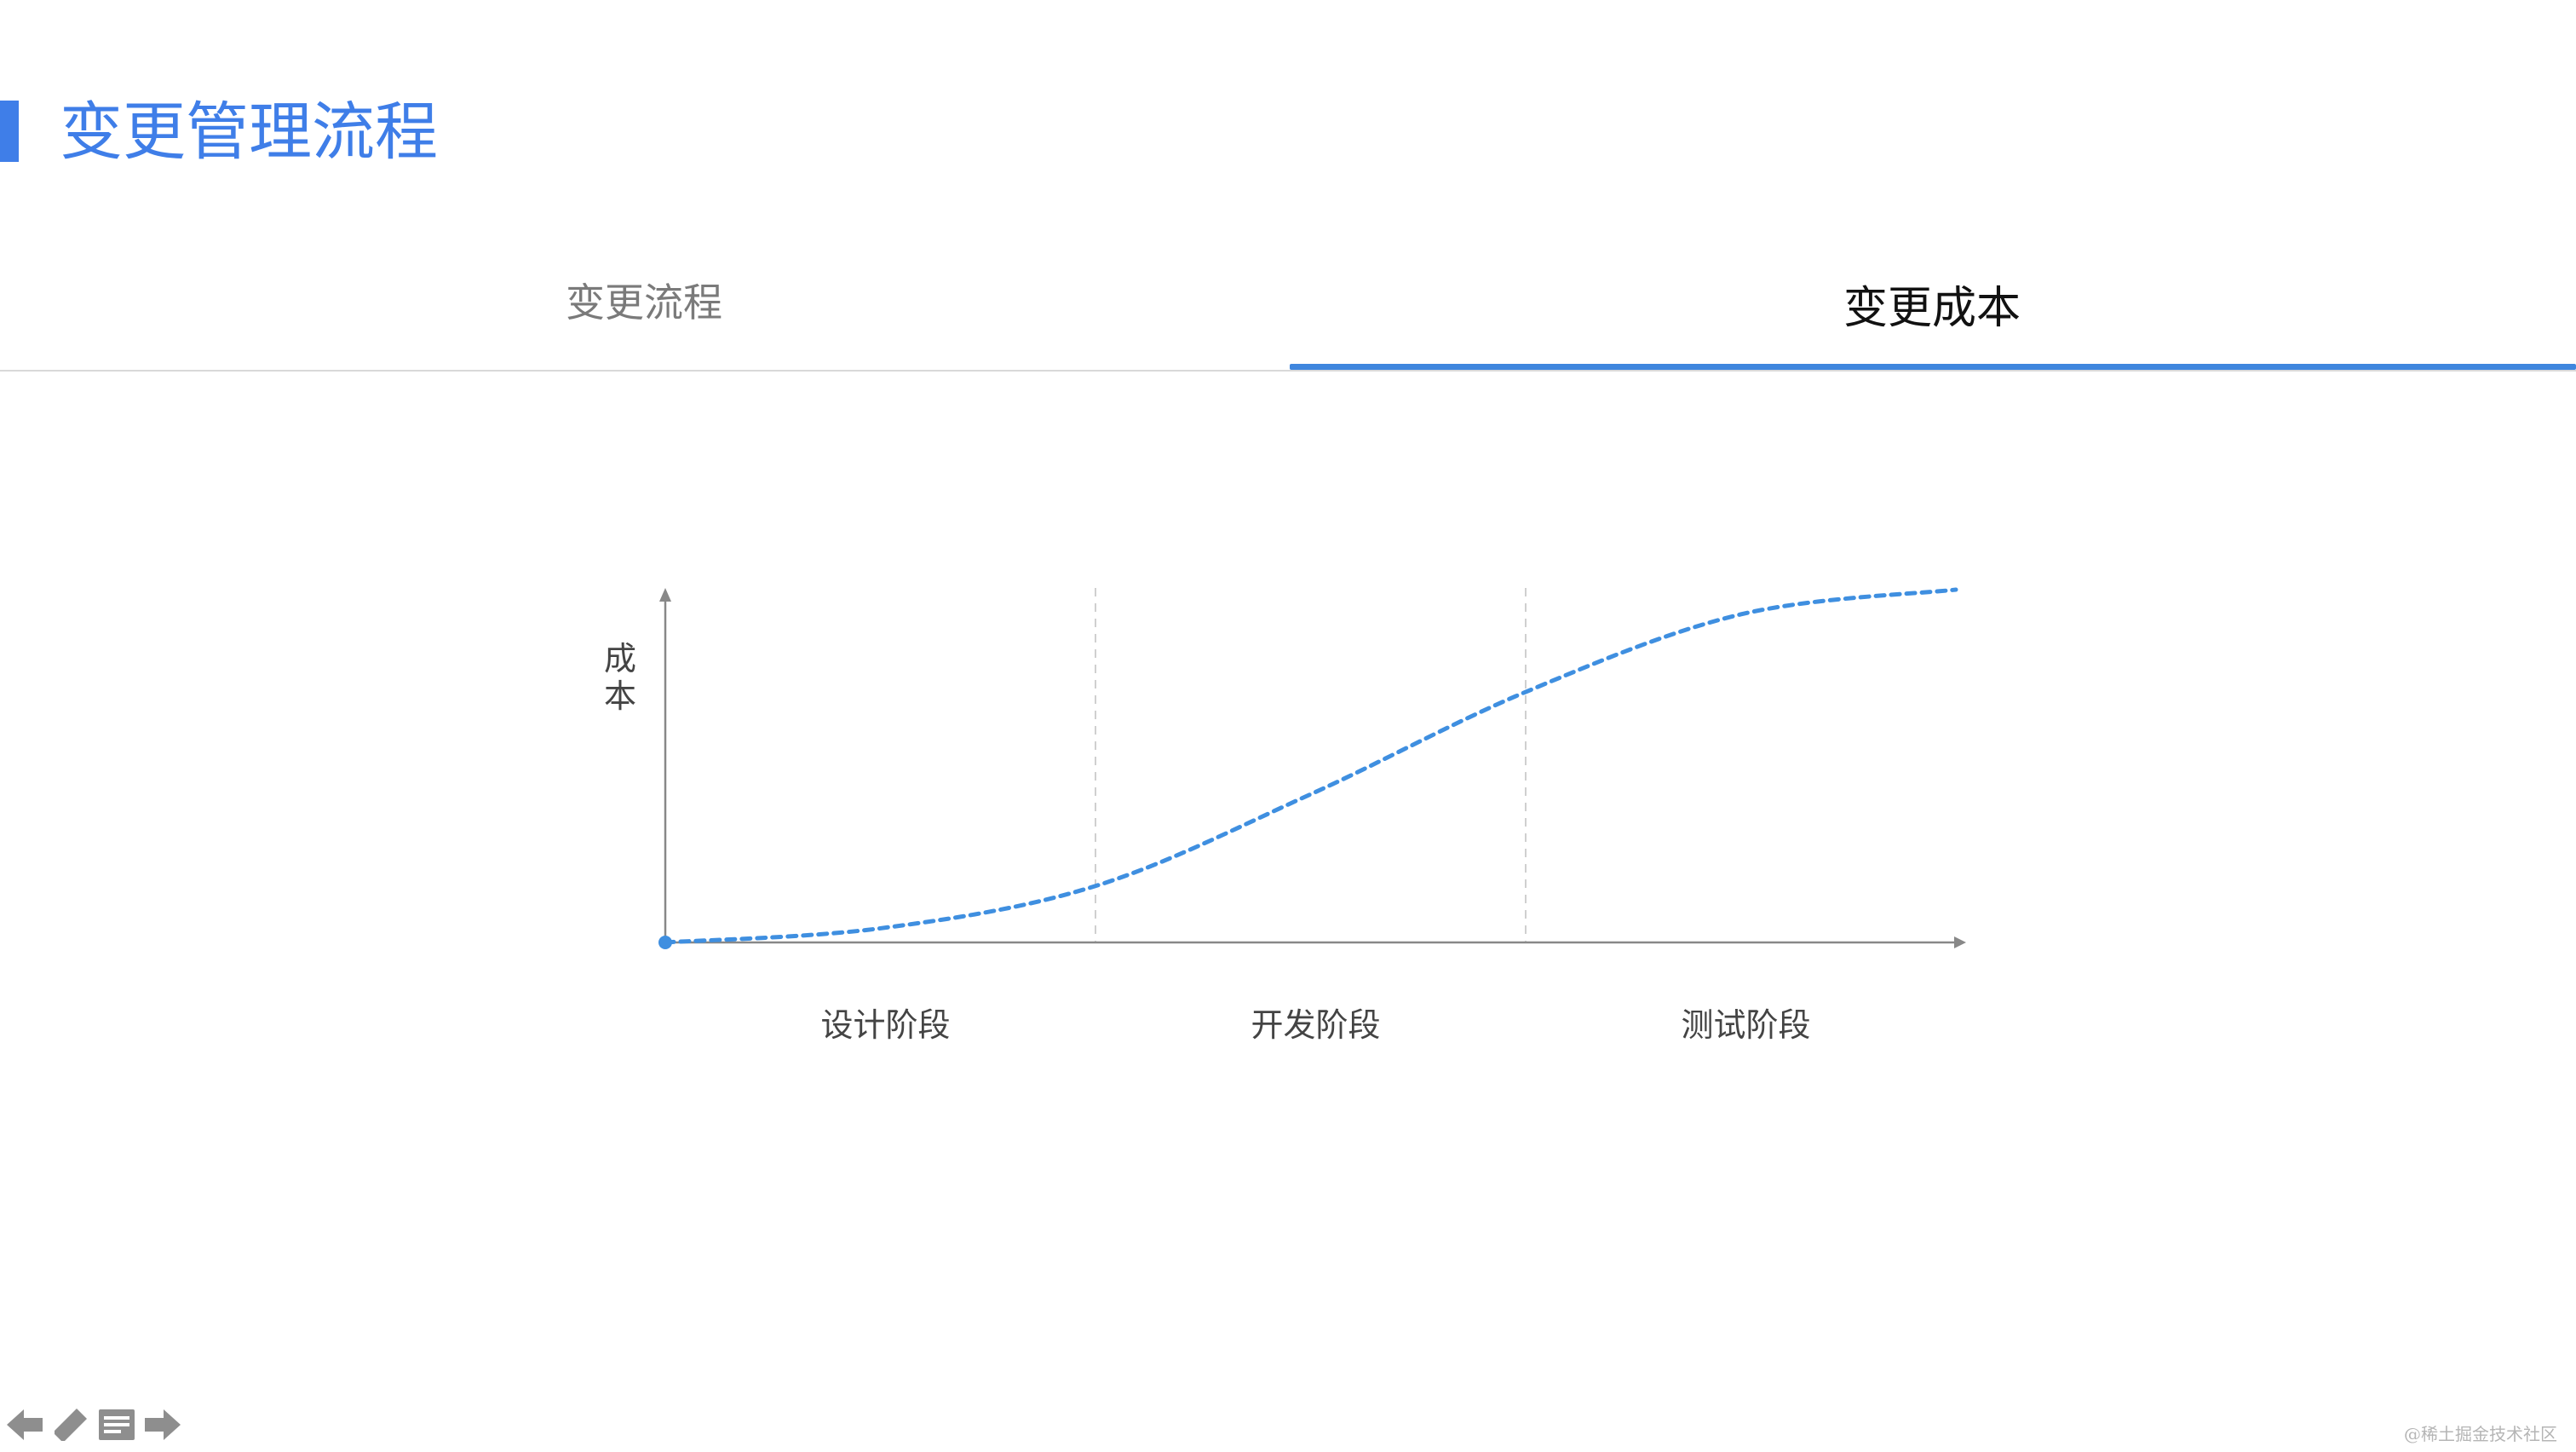 The height and width of the screenshot is (1452, 2576). I want to click on watermark: @稀土掘金技术社区, so click(2481, 1434).